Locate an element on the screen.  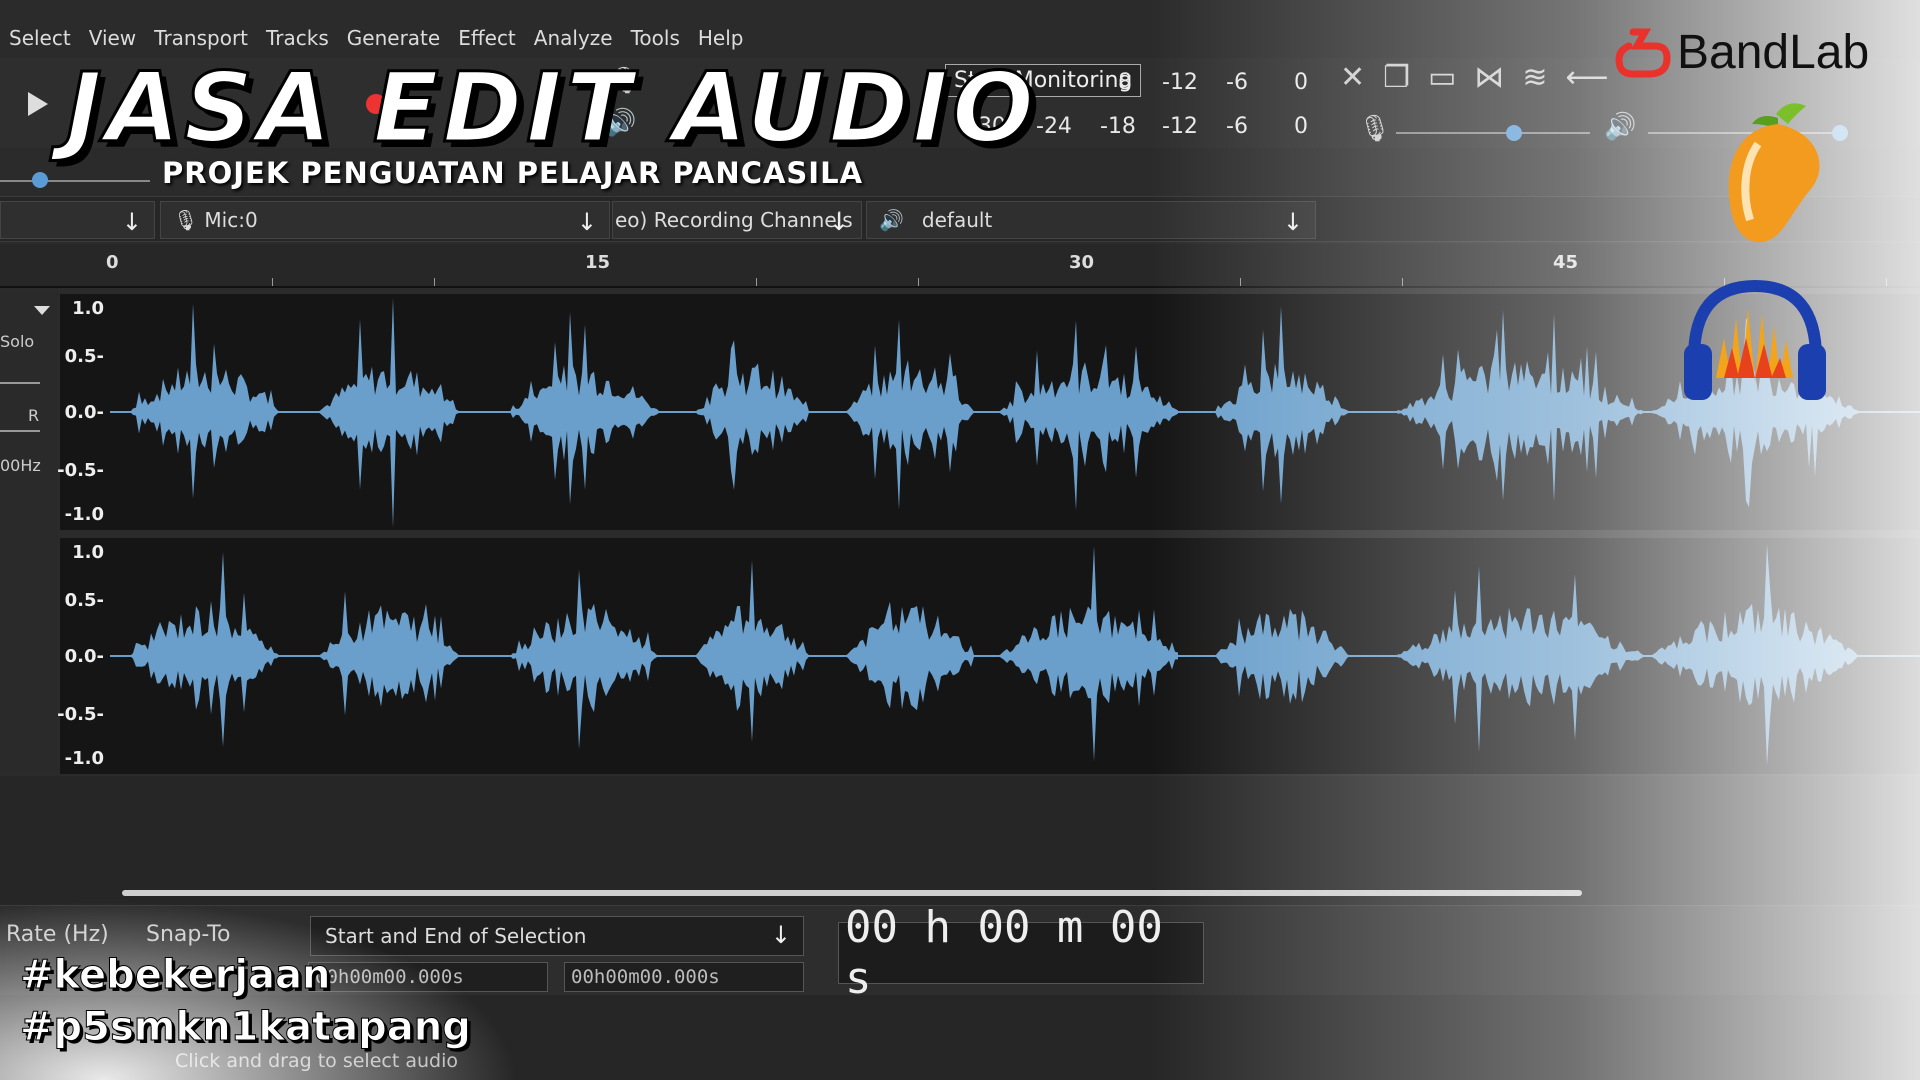
ruler-label: 0 is located at coordinates (112, 262).